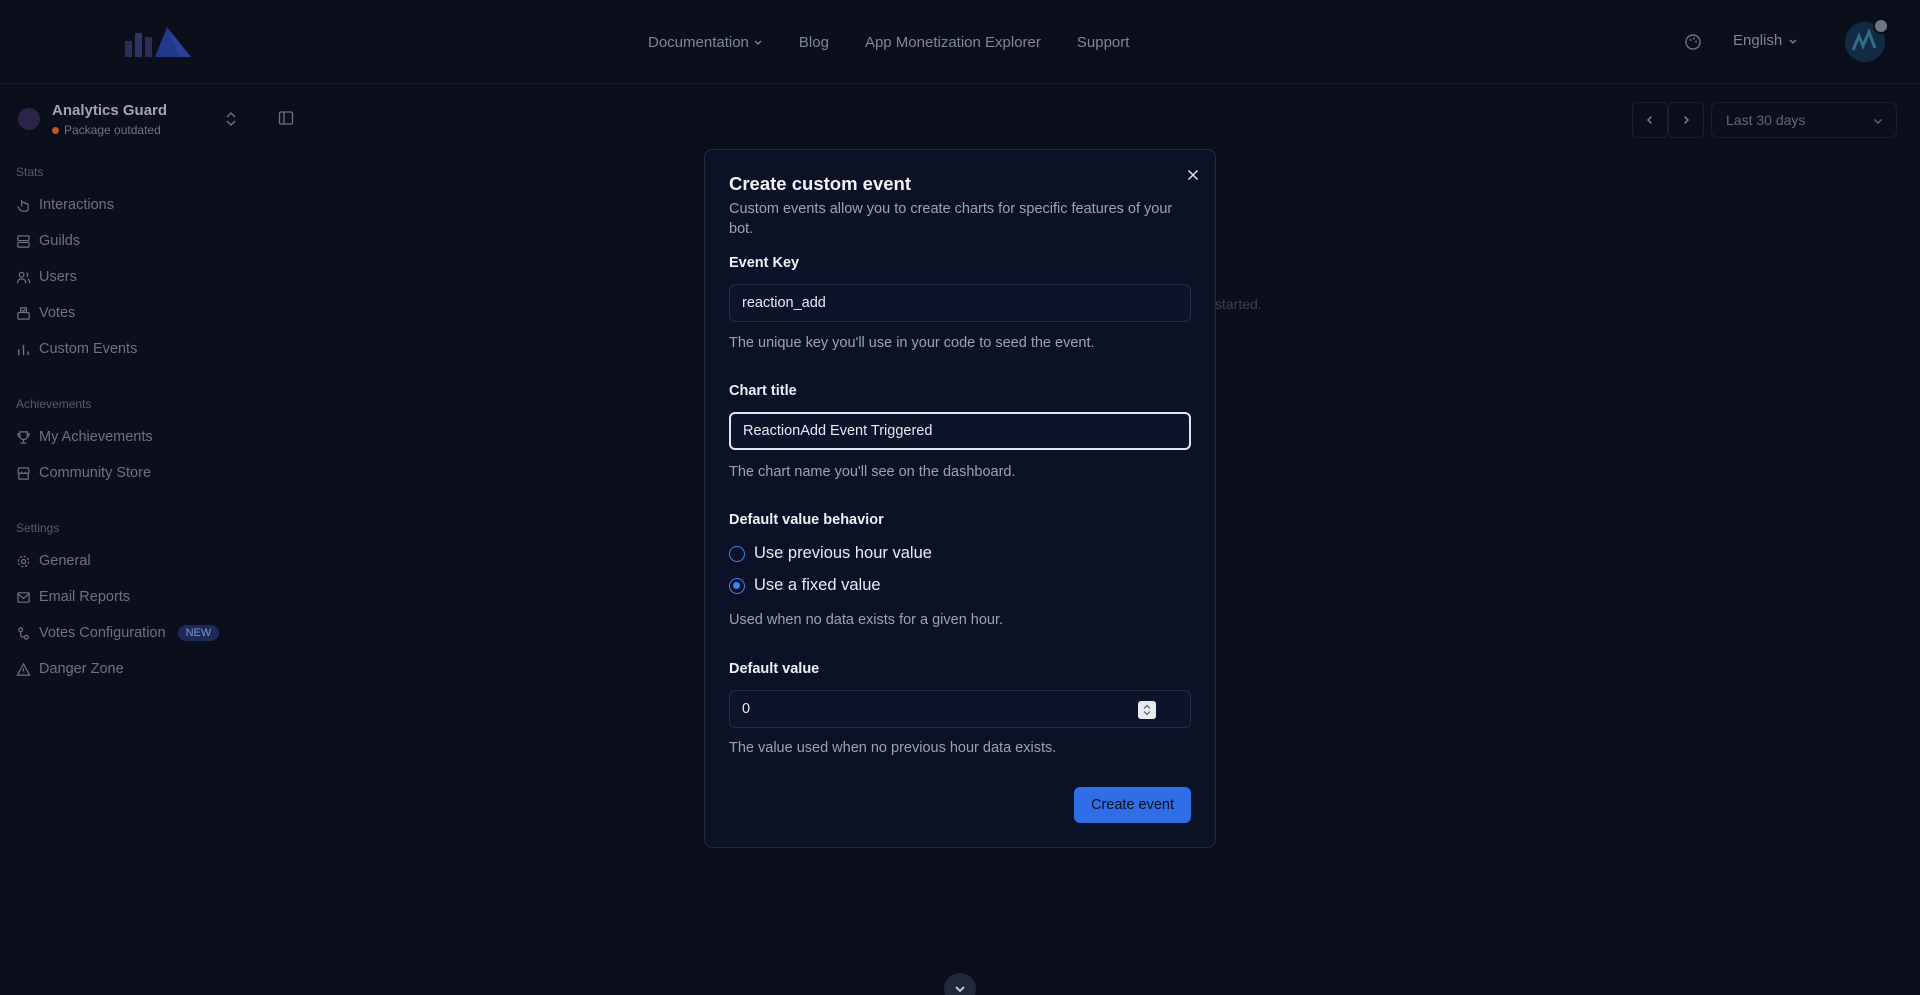  What do you see at coordinates (23, 437) in the screenshot?
I see `trophy-icon` at bounding box center [23, 437].